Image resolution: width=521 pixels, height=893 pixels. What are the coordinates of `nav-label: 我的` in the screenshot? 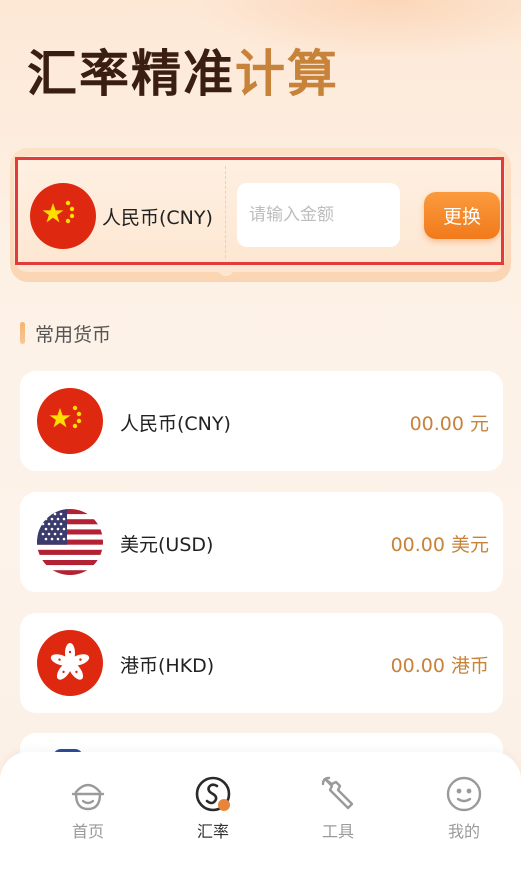 It's located at (463, 831).